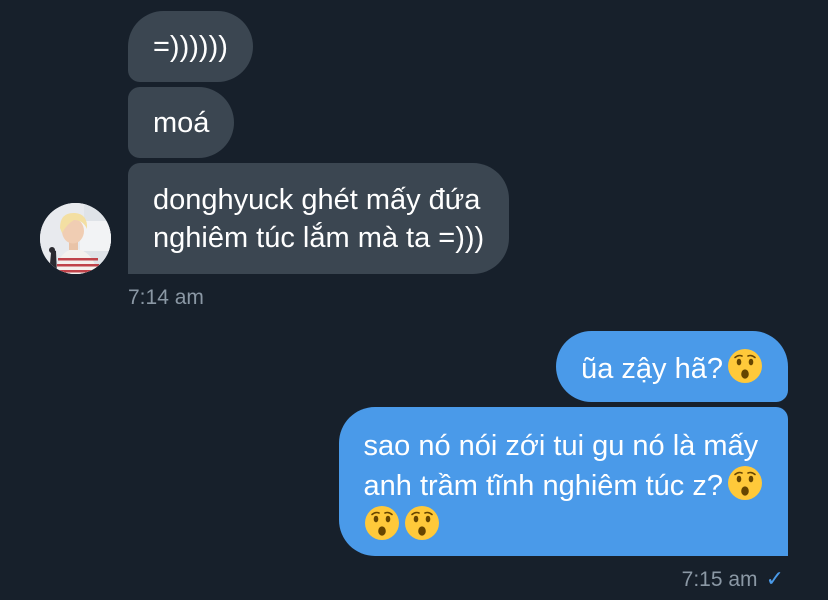  I want to click on checkmark-icon: ✓, so click(774, 578).